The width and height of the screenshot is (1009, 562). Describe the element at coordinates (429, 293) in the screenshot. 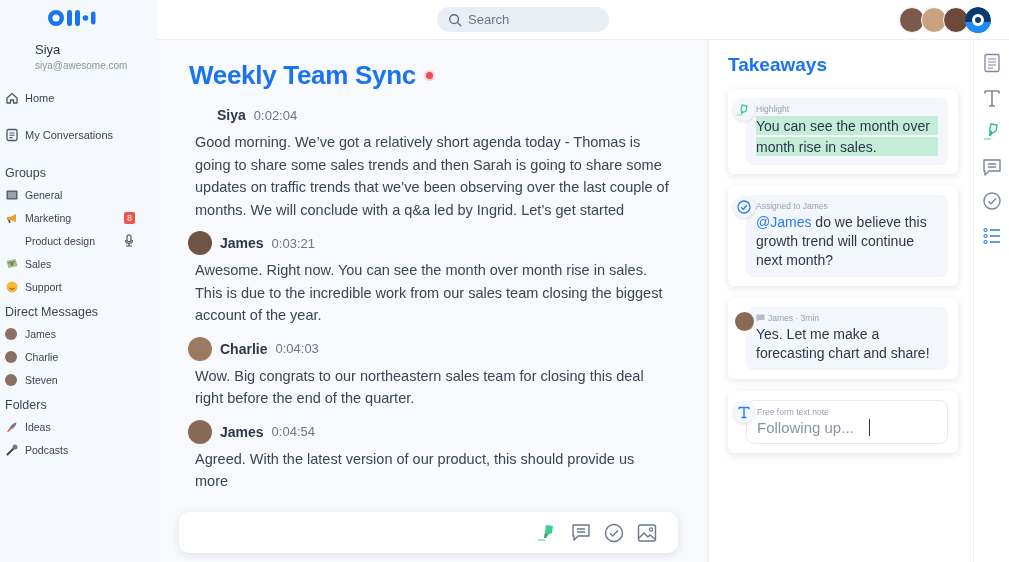

I see `transcript-text: Awesome. Right now. You can see the month over month rise in sales. This is due to the incredible work from our sales team closing the biggest account of the year.` at that location.